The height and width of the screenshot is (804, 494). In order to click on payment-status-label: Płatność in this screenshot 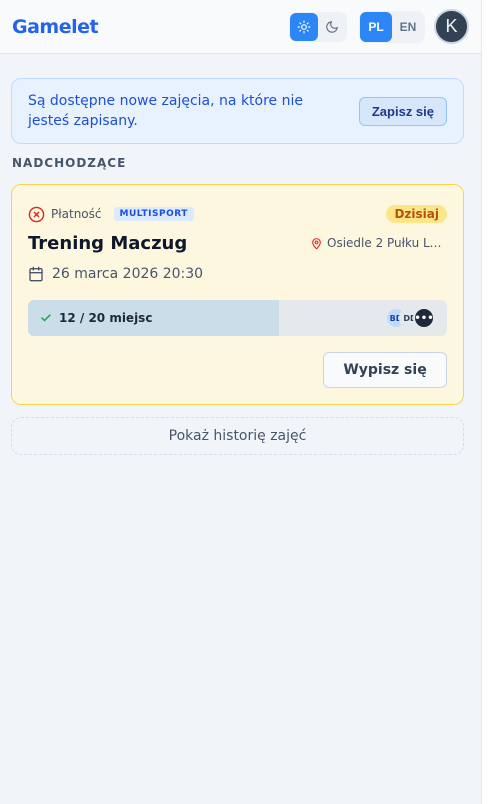, I will do `click(76, 214)`.